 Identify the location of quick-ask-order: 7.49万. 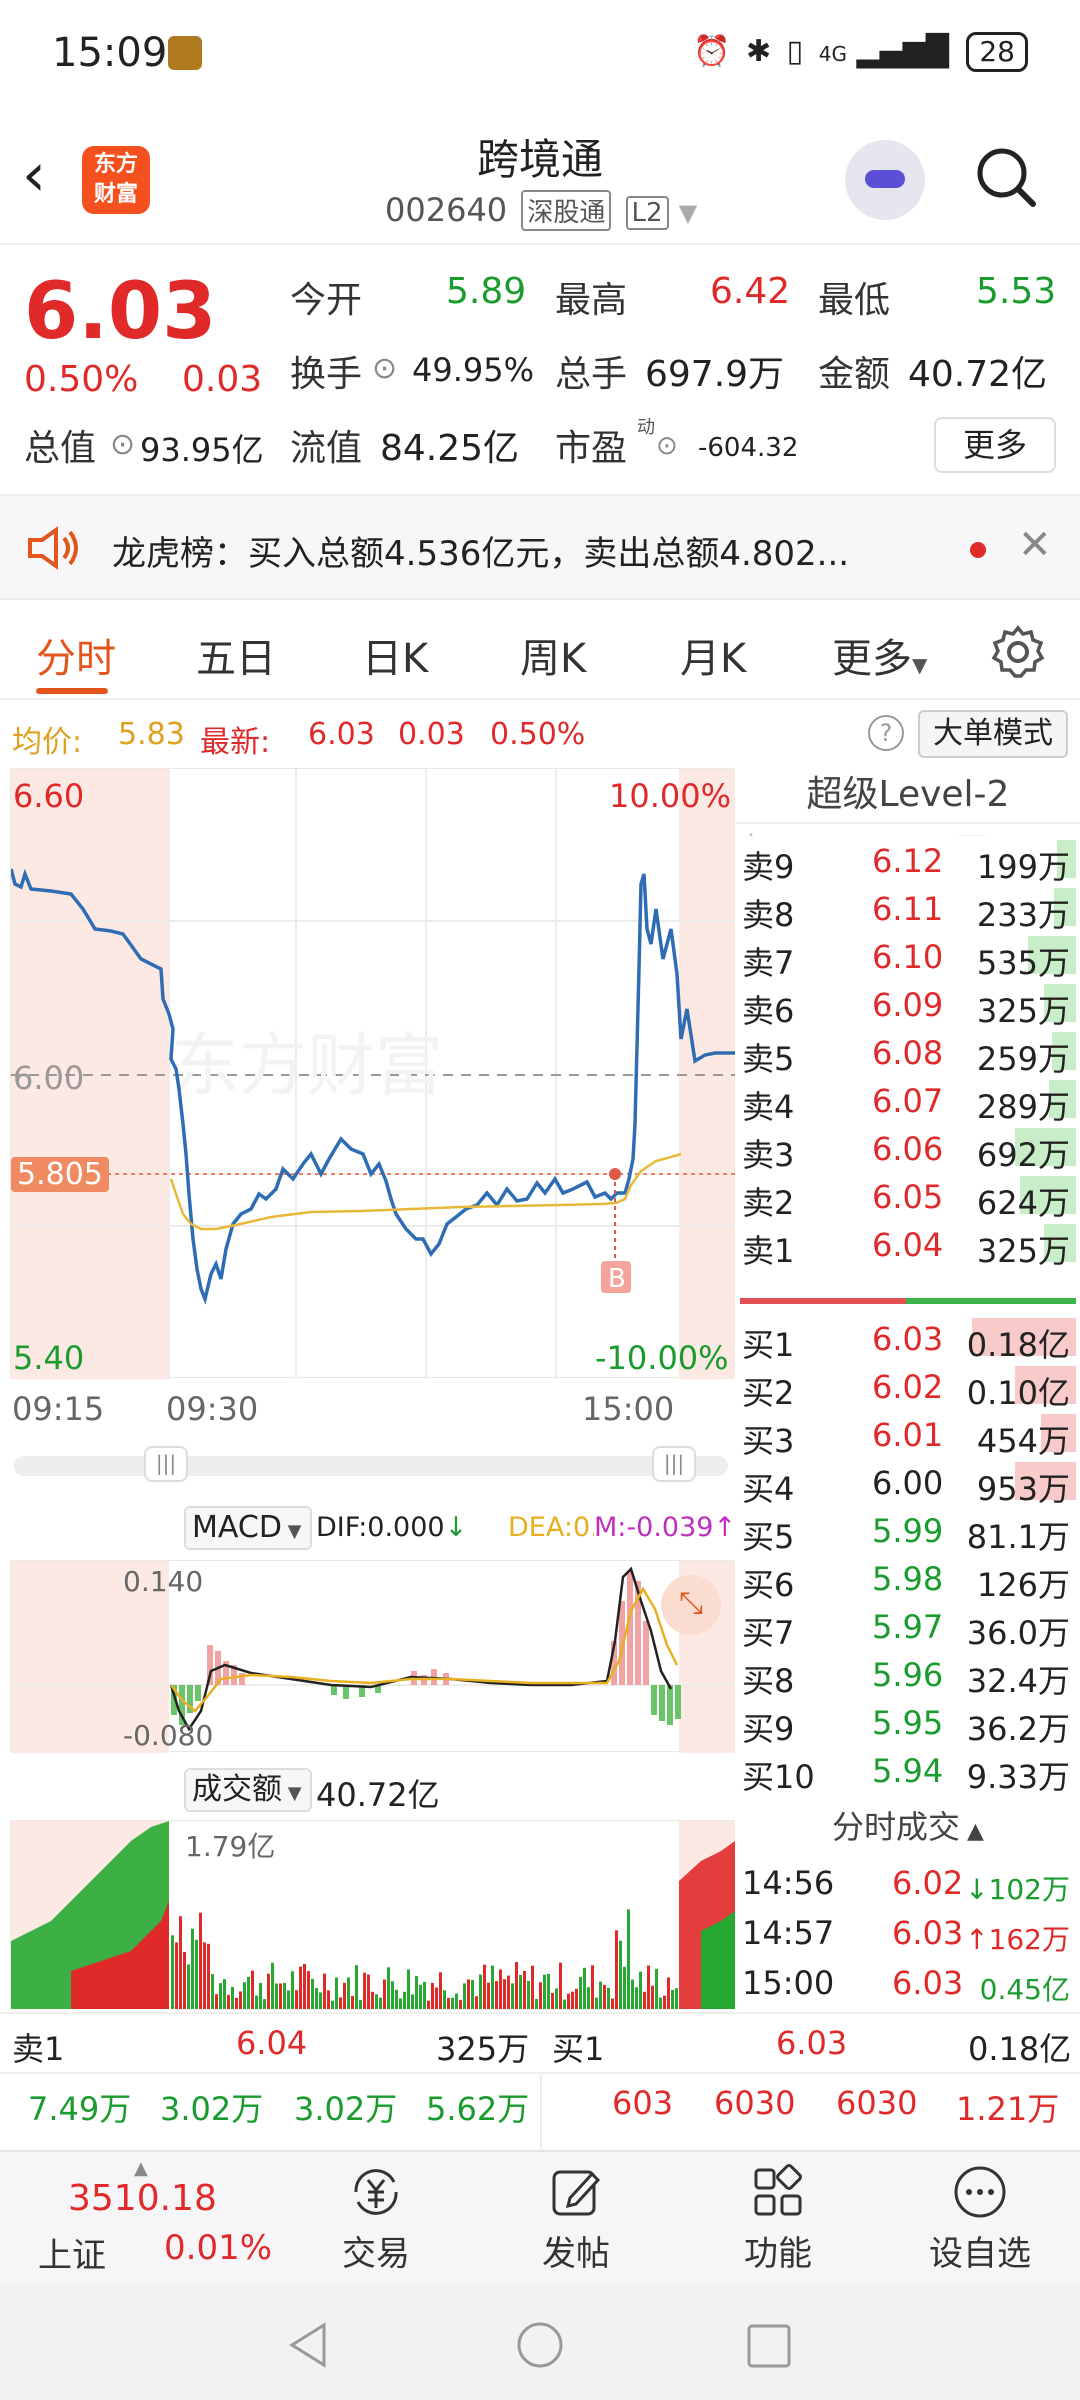
(80, 2109).